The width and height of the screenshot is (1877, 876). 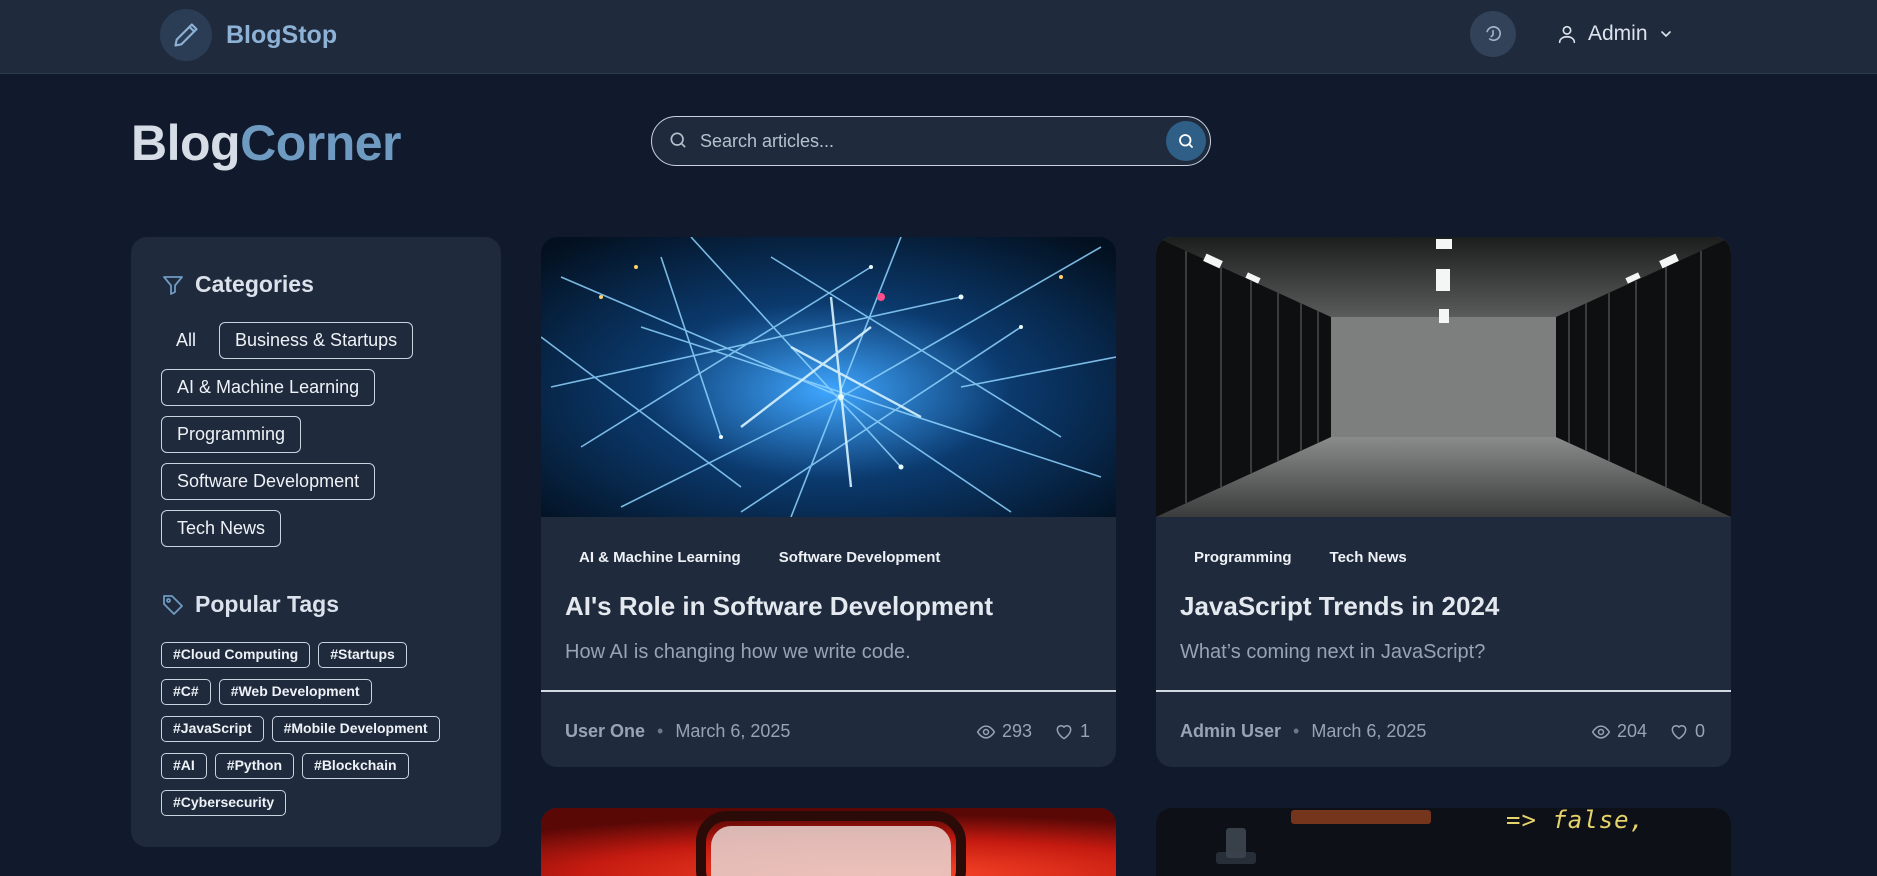 What do you see at coordinates (1033, 731) in the screenshot?
I see `post-stats: 293 1` at bounding box center [1033, 731].